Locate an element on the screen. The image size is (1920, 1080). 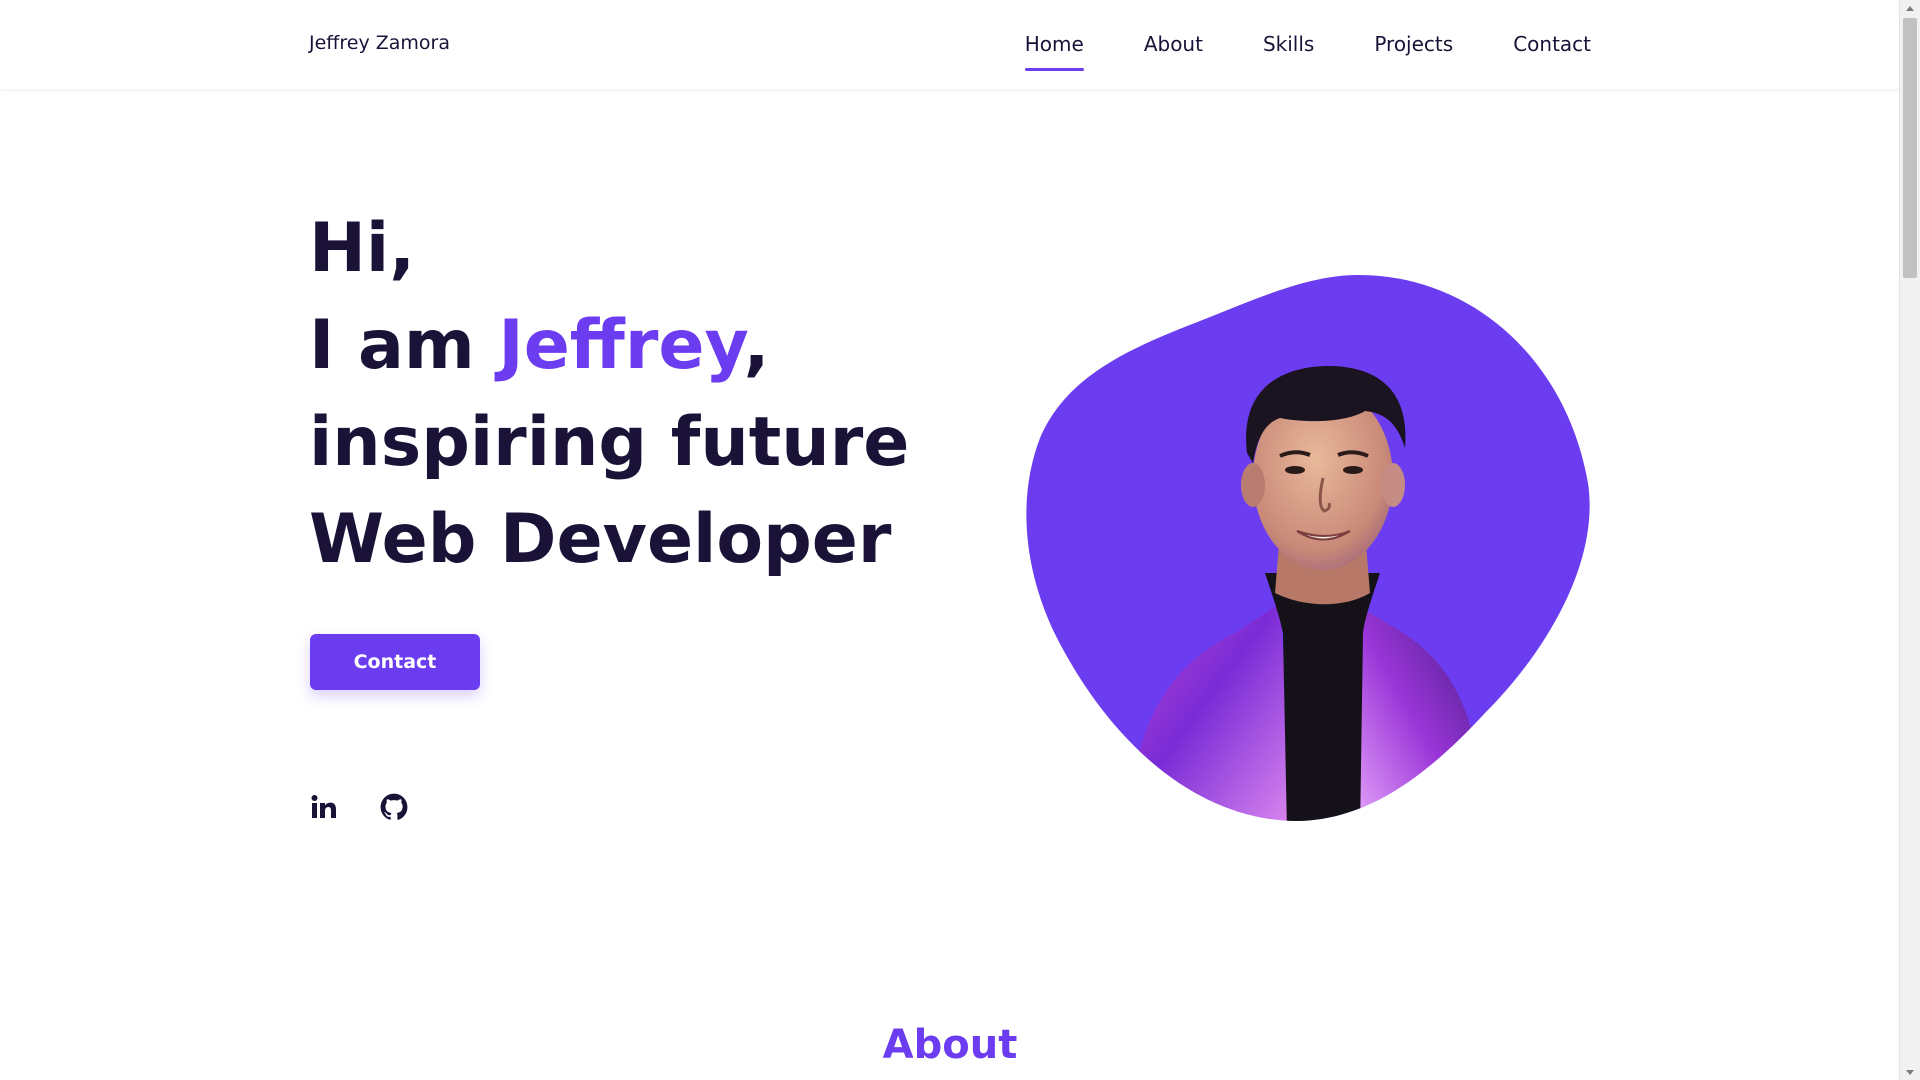
nav-projects: Projects is located at coordinates (1413, 44).